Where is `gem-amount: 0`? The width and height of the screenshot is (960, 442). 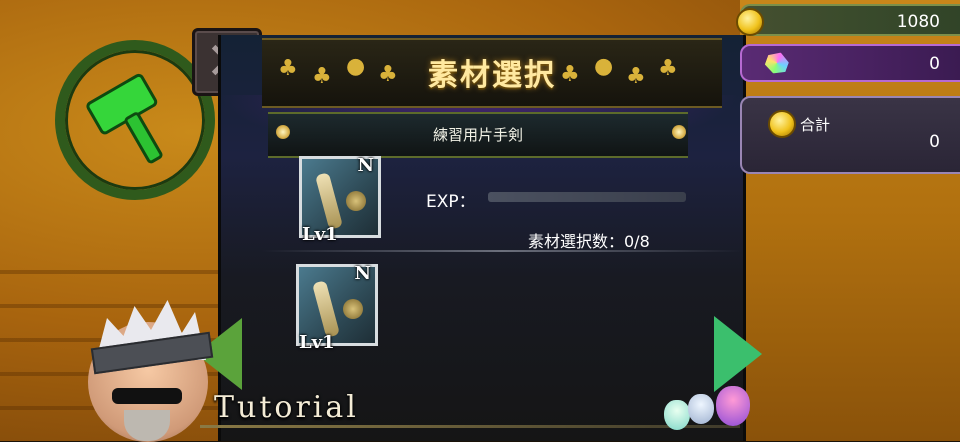
gem-amount: 0 is located at coordinates (934, 64).